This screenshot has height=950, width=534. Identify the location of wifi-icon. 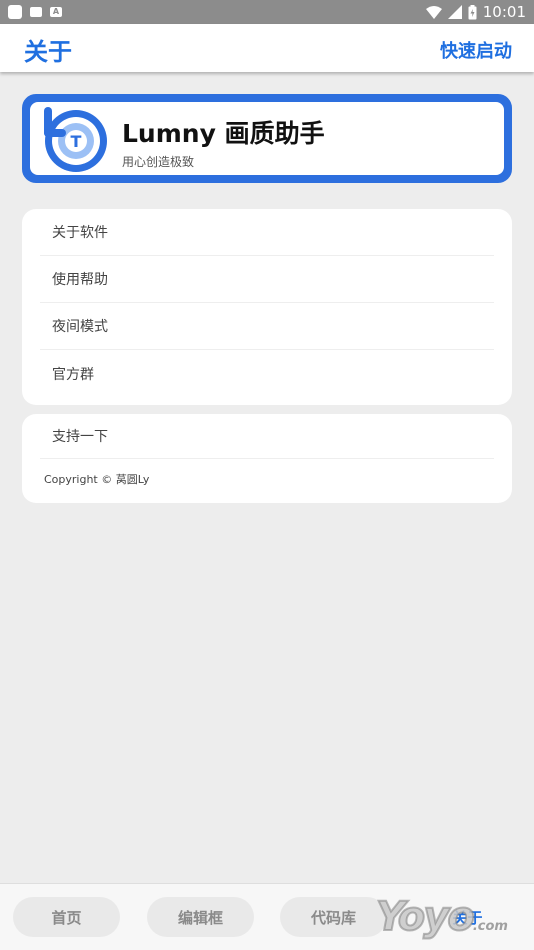
(433, 12).